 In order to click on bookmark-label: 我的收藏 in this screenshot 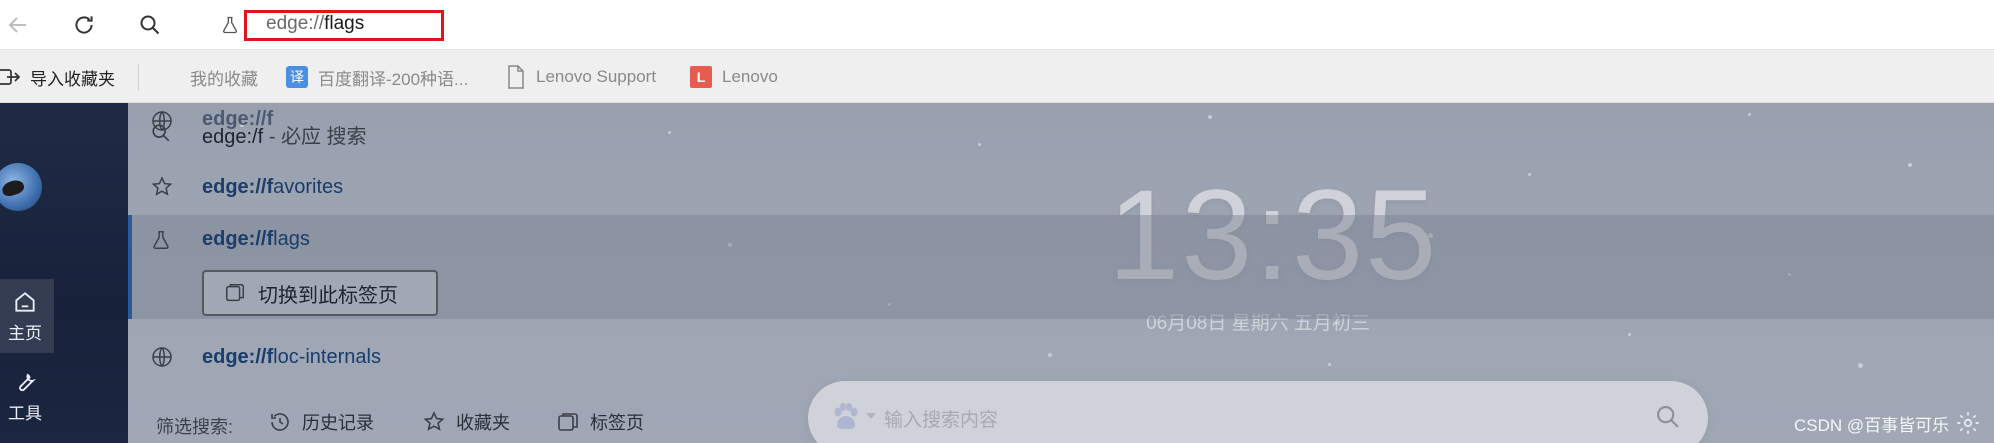, I will do `click(224, 79)`.